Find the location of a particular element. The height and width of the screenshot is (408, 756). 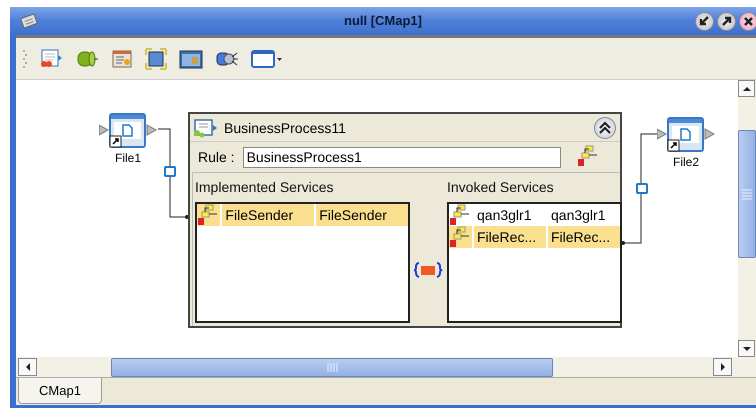

scroll-up-button is located at coordinates (746, 88).